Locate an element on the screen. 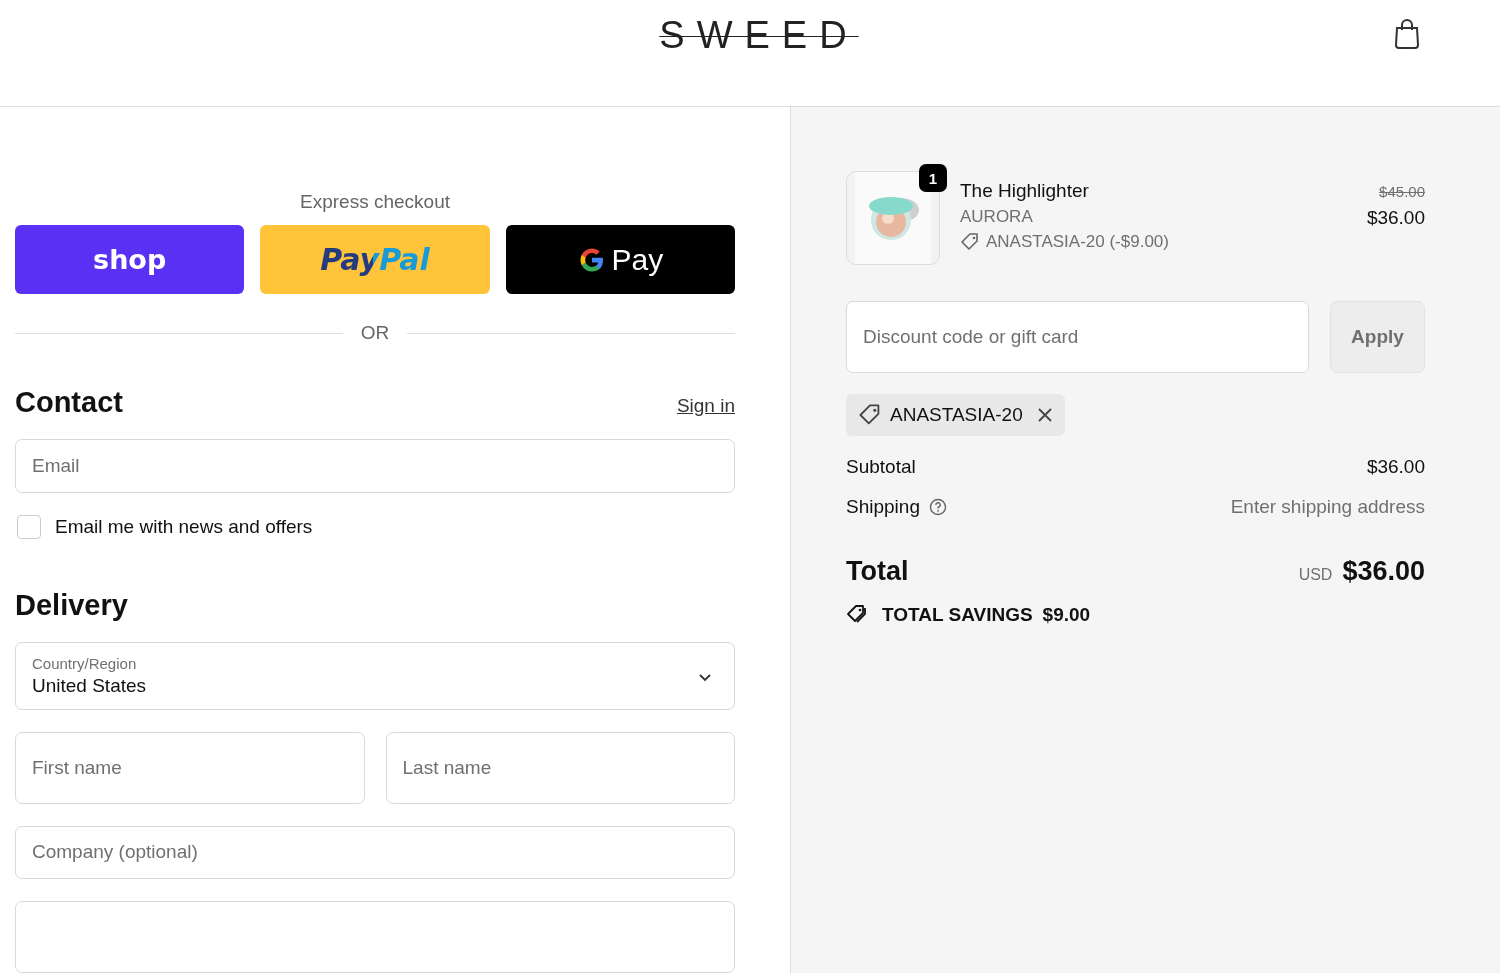 The height and width of the screenshot is (973, 1500). shop-pay-button: shop is located at coordinates (130, 259).